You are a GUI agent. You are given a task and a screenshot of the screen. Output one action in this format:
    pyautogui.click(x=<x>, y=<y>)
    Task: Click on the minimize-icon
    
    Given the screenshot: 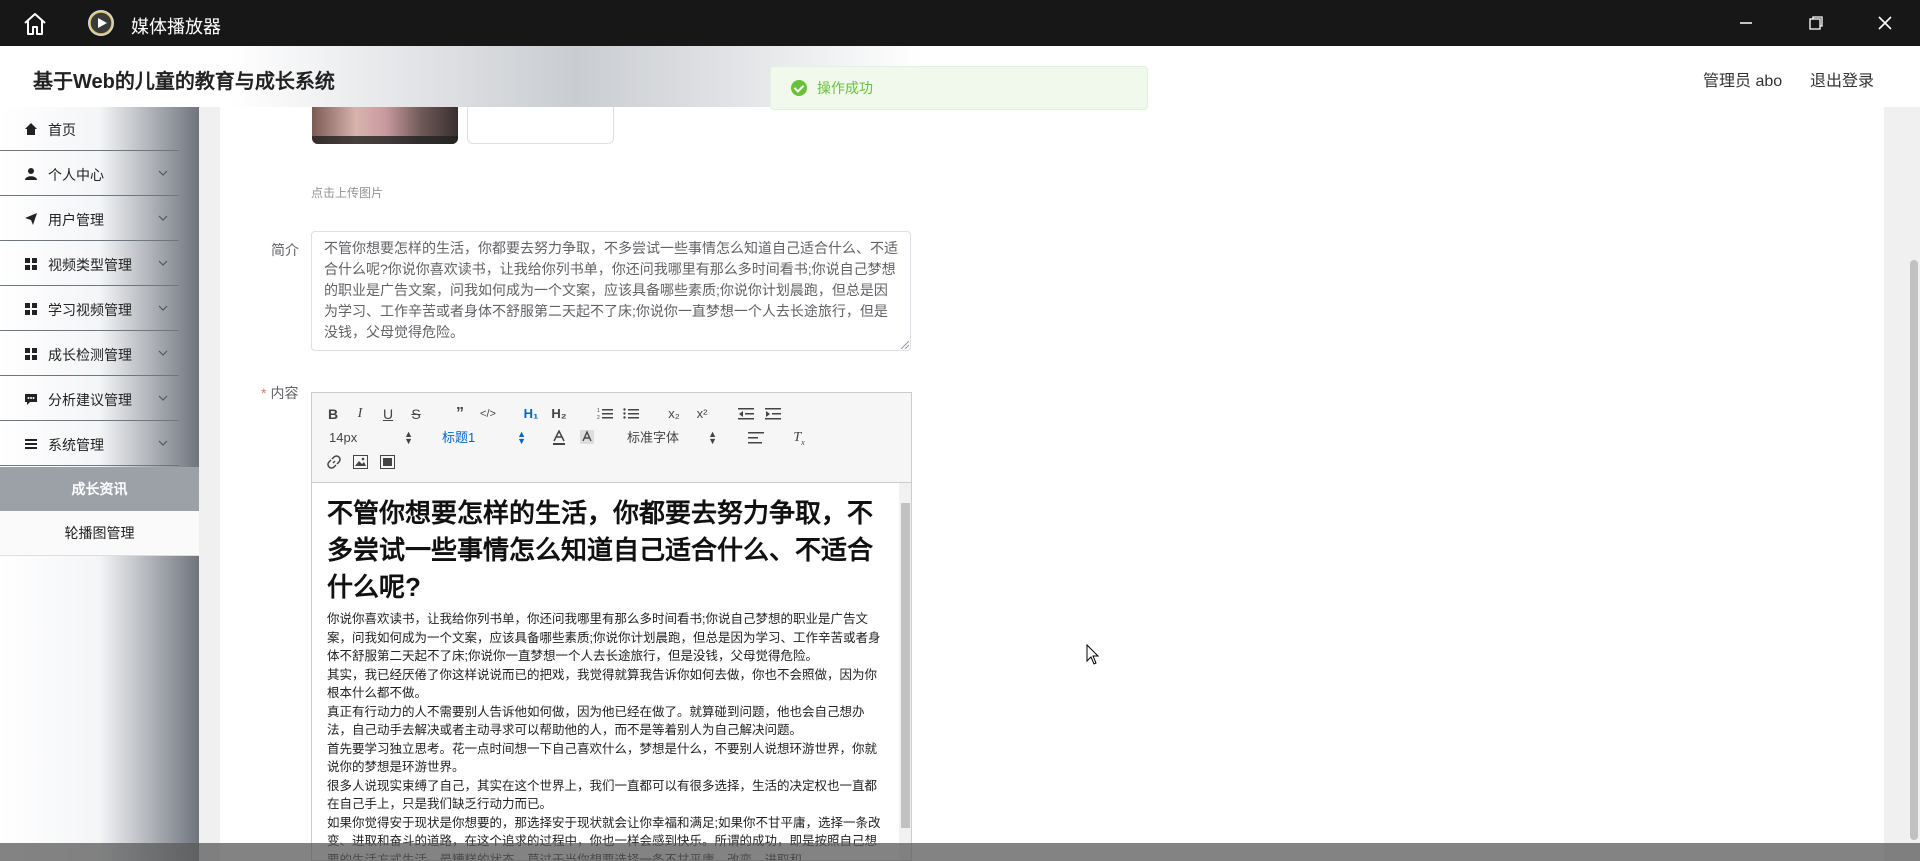 What is the action you would take?
    pyautogui.click(x=1746, y=23)
    